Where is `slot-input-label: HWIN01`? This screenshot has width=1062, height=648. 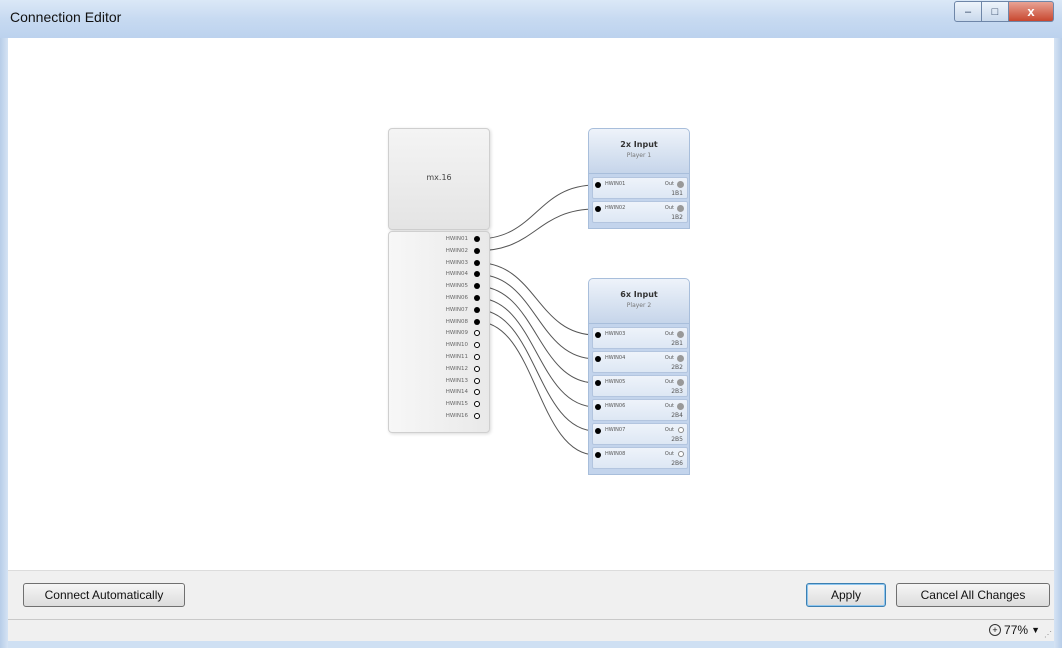 slot-input-label: HWIN01 is located at coordinates (615, 184).